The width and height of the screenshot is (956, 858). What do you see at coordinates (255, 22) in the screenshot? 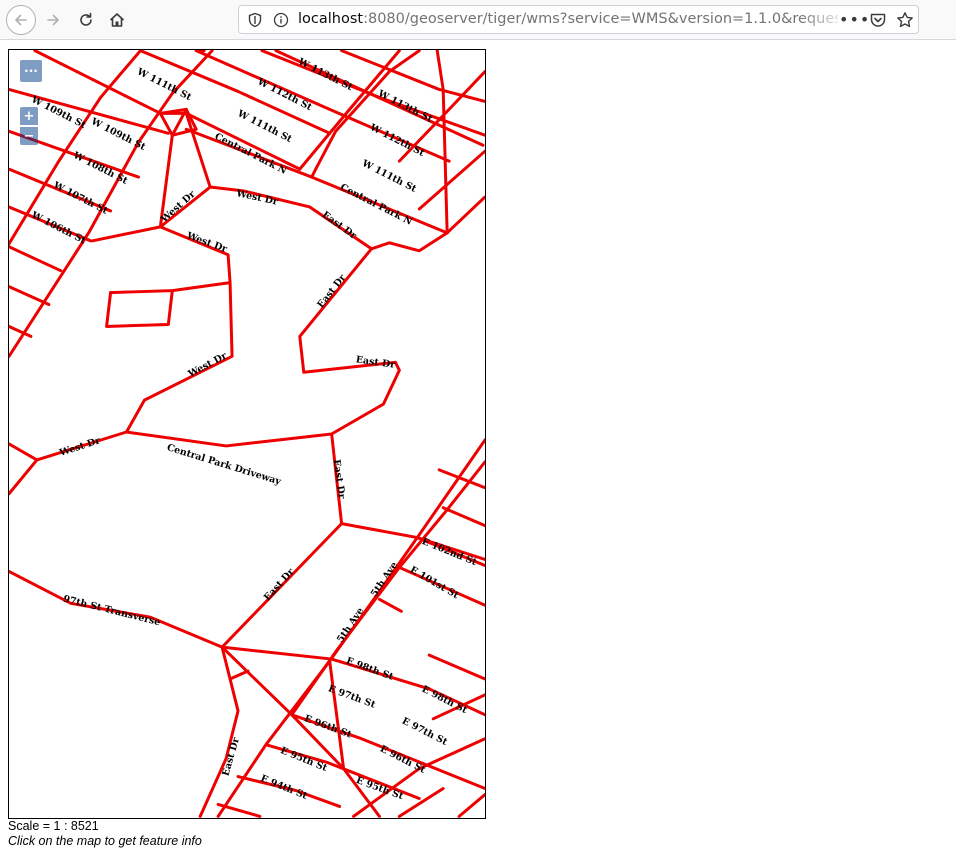
I see `shield-icon` at bounding box center [255, 22].